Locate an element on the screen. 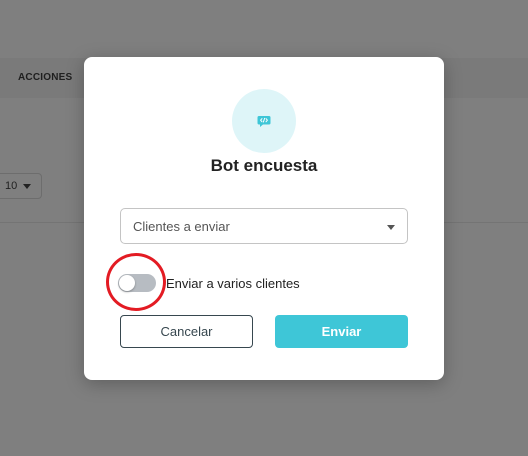 The height and width of the screenshot is (456, 528). clients-select-placeholder: Clientes a enviar is located at coordinates (181, 226).